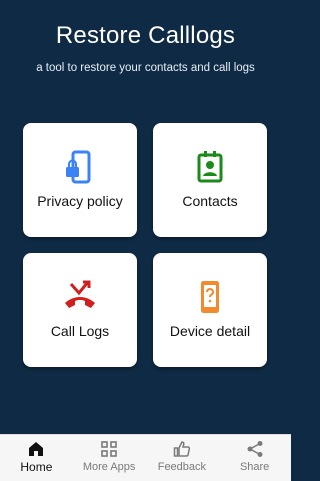  I want to click on bottom-navigation: Home More Apps Feedback Share, so click(145, 457).